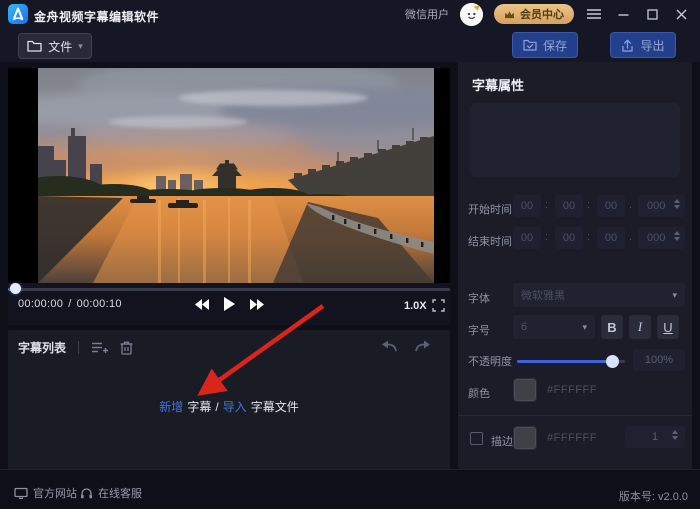  I want to click on export-button-label: 导出, so click(652, 45).